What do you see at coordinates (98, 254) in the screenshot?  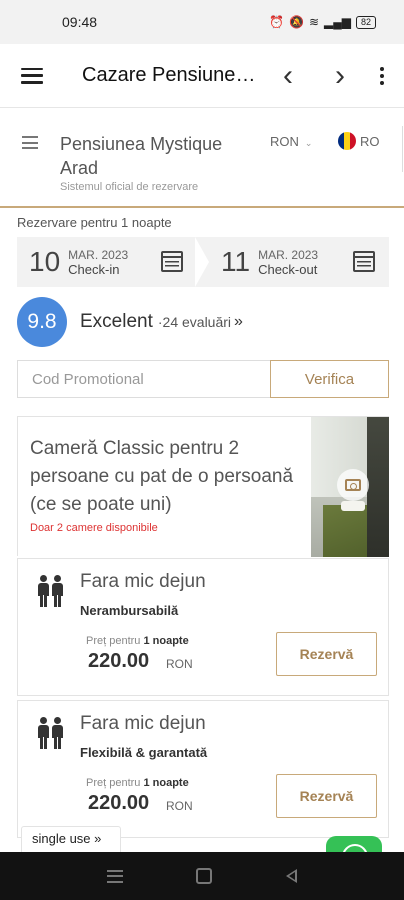 I see `checkin-month: MAR. 2023` at bounding box center [98, 254].